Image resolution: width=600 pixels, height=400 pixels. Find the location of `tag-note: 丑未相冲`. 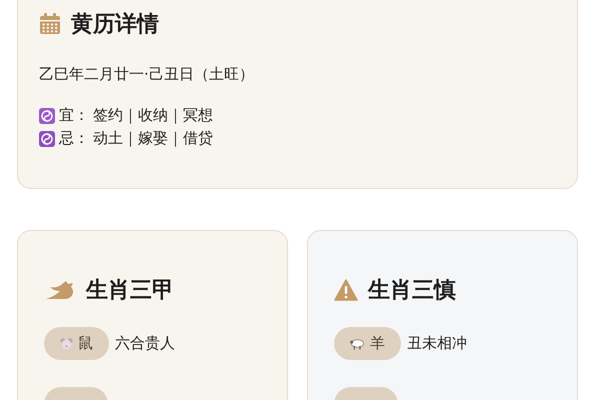

tag-note: 丑未相冲 is located at coordinates (437, 343).